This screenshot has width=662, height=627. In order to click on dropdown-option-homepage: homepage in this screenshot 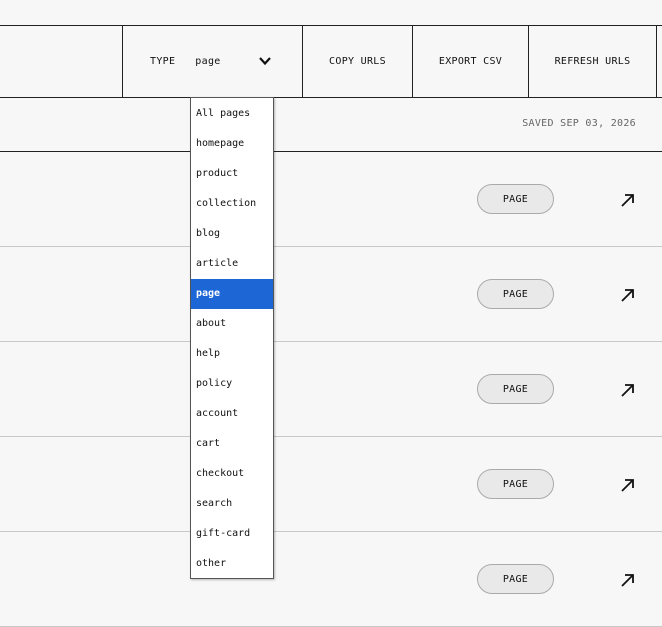, I will do `click(232, 144)`.